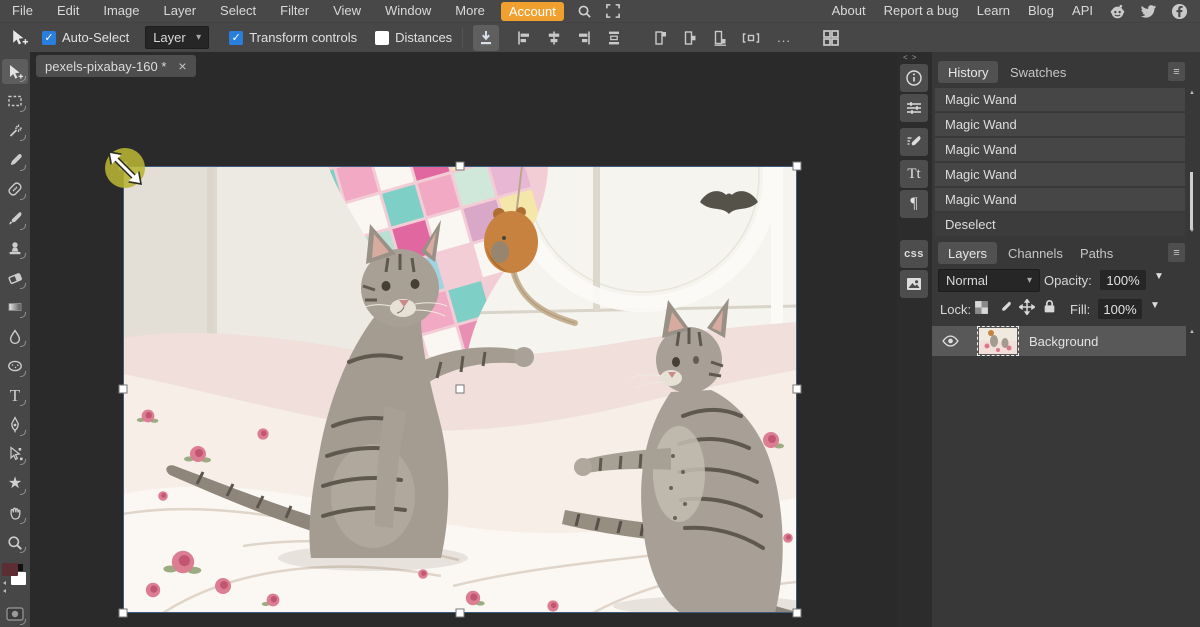 The width and height of the screenshot is (1200, 627). Describe the element at coordinates (1038, 72) in the screenshot. I see `tab-swatches: Swatches` at that location.